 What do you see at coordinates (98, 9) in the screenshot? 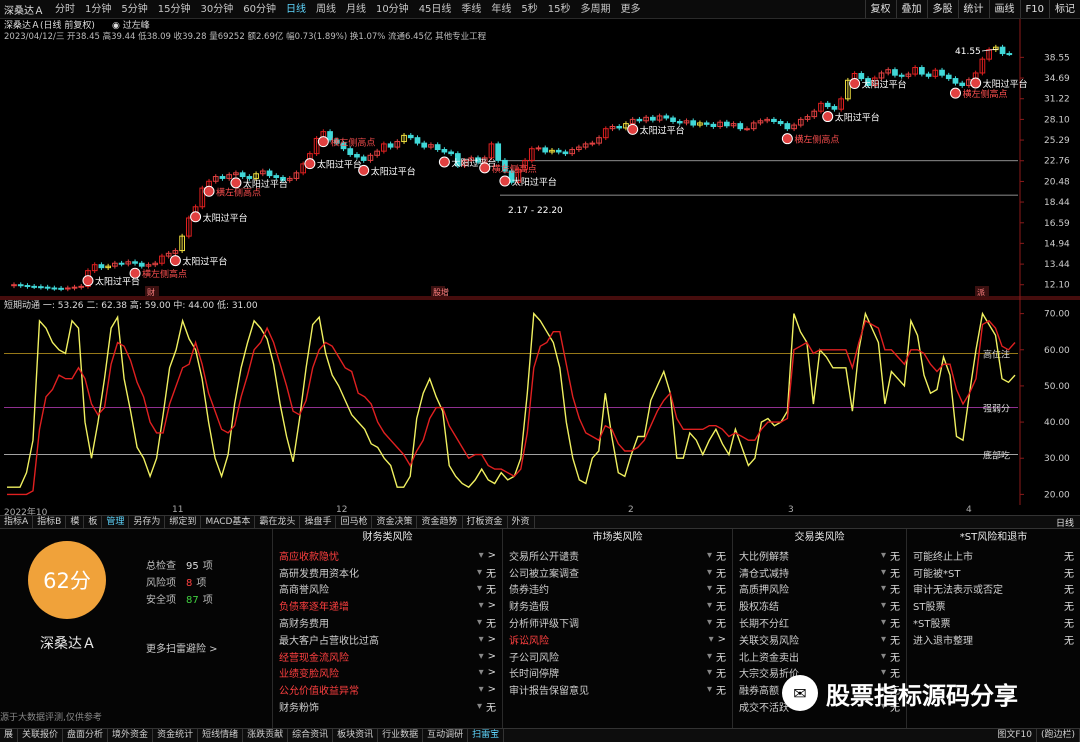
I see `period-tab: 1分钟` at bounding box center [98, 9].